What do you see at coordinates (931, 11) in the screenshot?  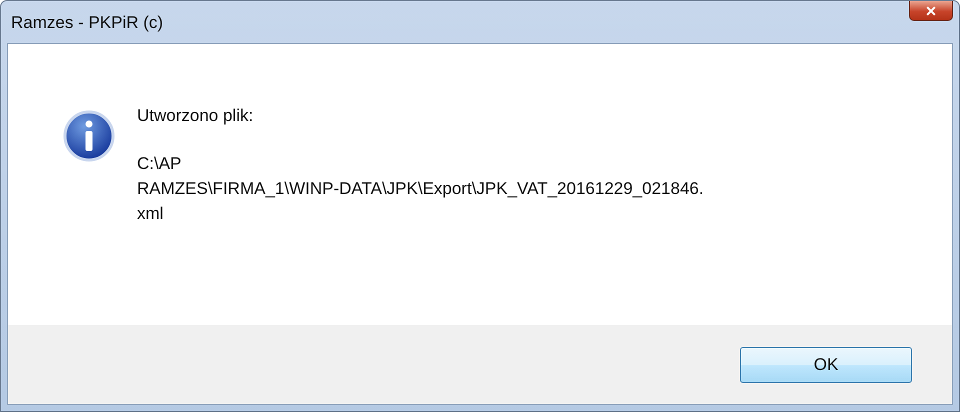 I see `close-button: ×` at bounding box center [931, 11].